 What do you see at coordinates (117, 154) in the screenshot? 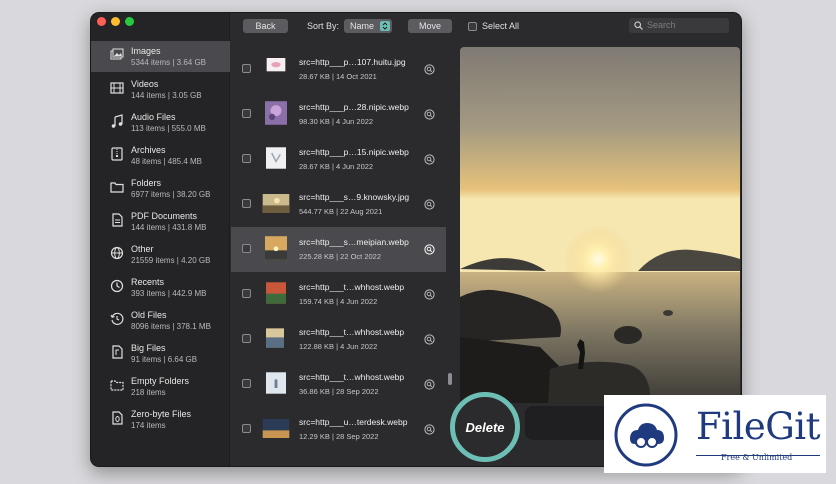
I see `archive-icon` at bounding box center [117, 154].